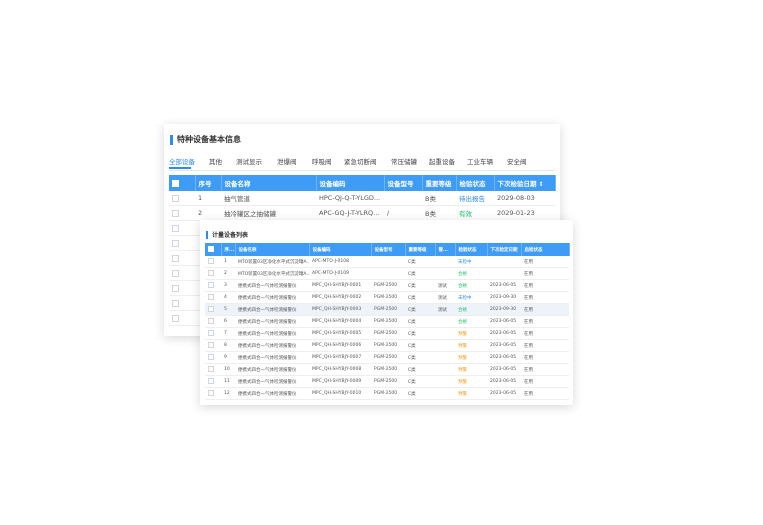 This screenshot has height=525, width=763. Describe the element at coordinates (227, 234) in the screenshot. I see `panel-title: 计量设备列表` at that location.